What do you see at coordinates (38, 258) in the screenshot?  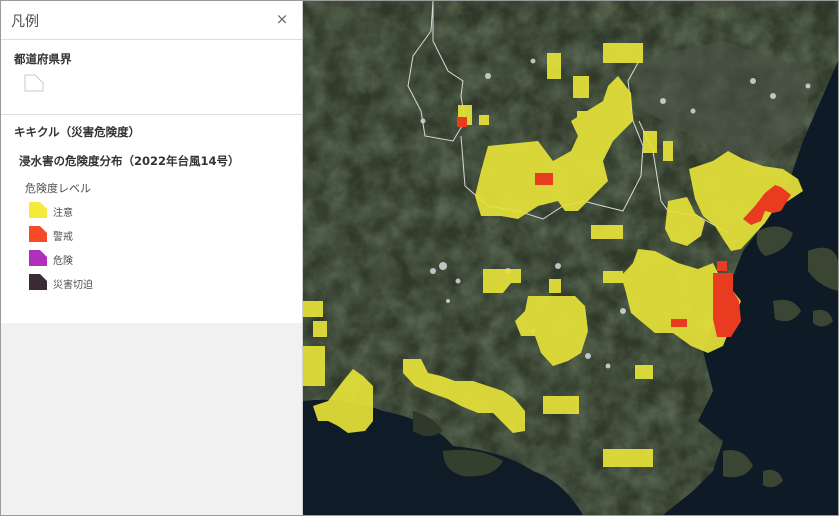 I see `danger-swatch` at bounding box center [38, 258].